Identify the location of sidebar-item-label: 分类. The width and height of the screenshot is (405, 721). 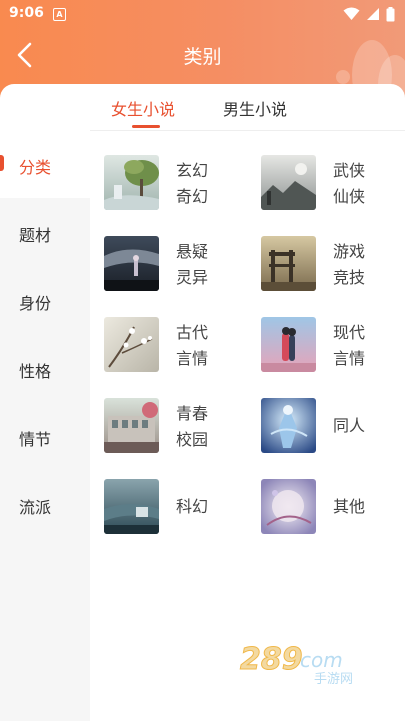
(35, 167).